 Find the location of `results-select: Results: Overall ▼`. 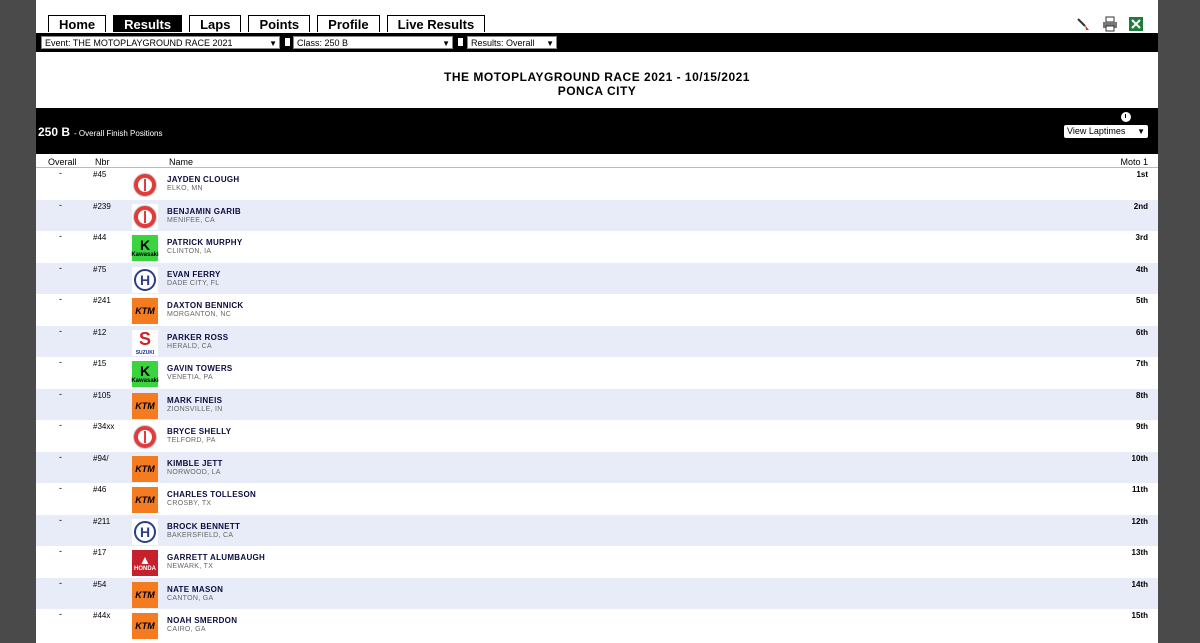

results-select: Results: Overall ▼ is located at coordinates (512, 42).